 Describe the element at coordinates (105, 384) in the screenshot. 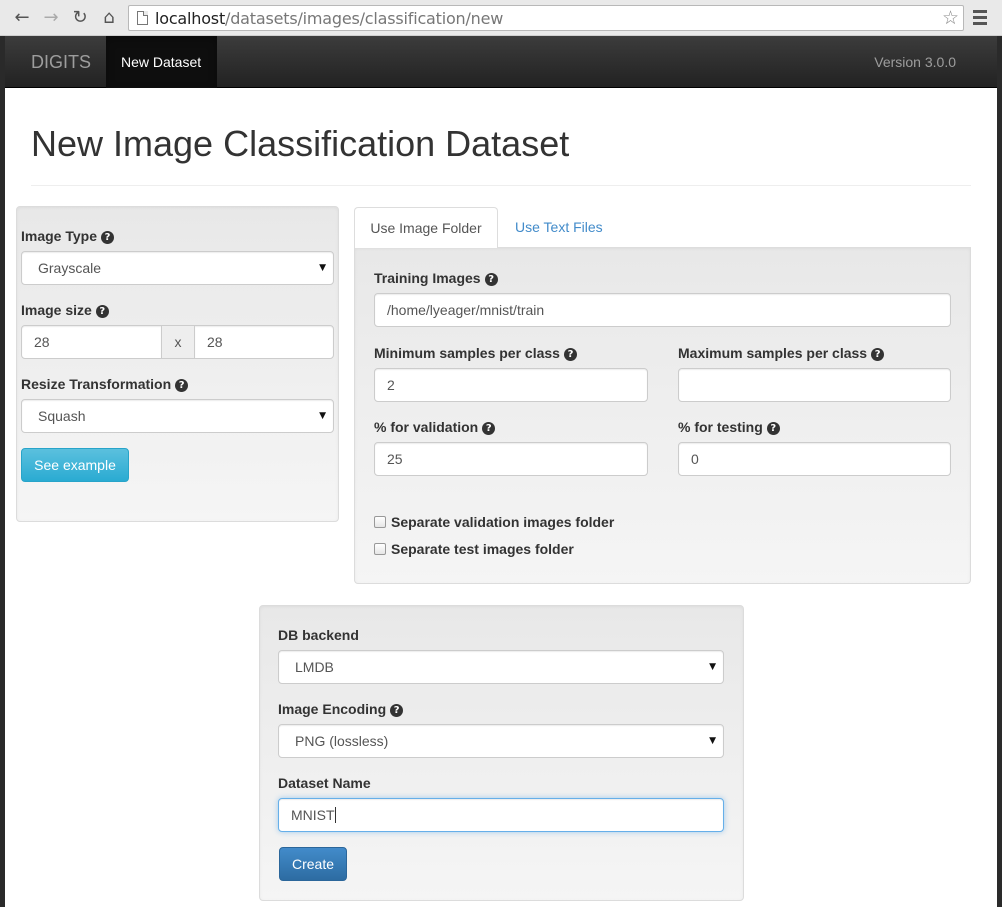

I see `resize-transformation-label: Resize Transformation?` at that location.